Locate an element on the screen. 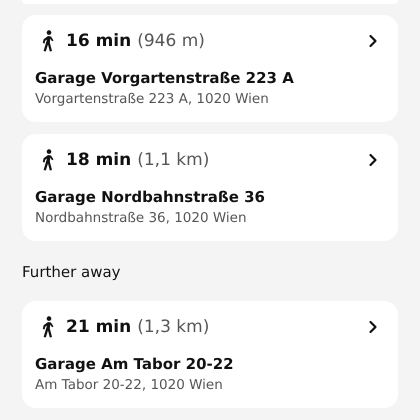 This screenshot has height=420, width=420. distance: (1,1 km) is located at coordinates (173, 160).